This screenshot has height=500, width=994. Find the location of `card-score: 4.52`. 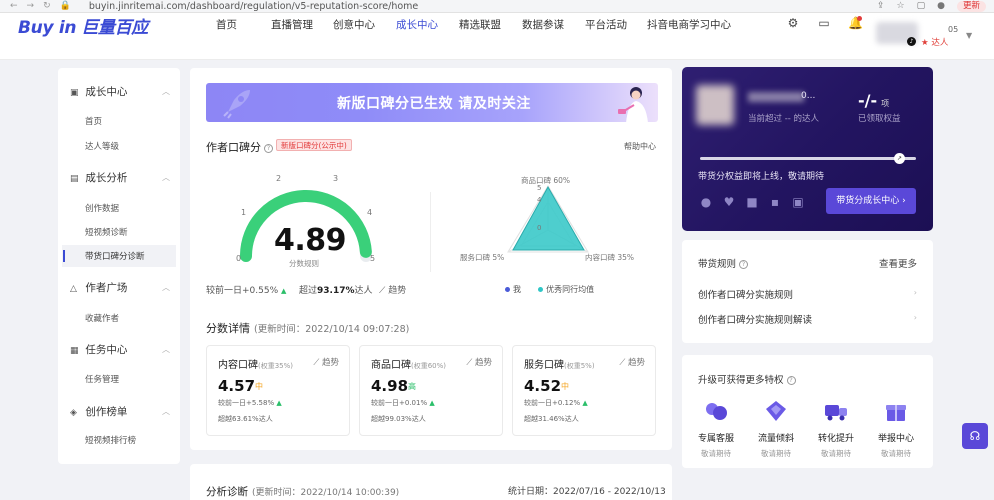

card-score: 4.52 is located at coordinates (543, 386).